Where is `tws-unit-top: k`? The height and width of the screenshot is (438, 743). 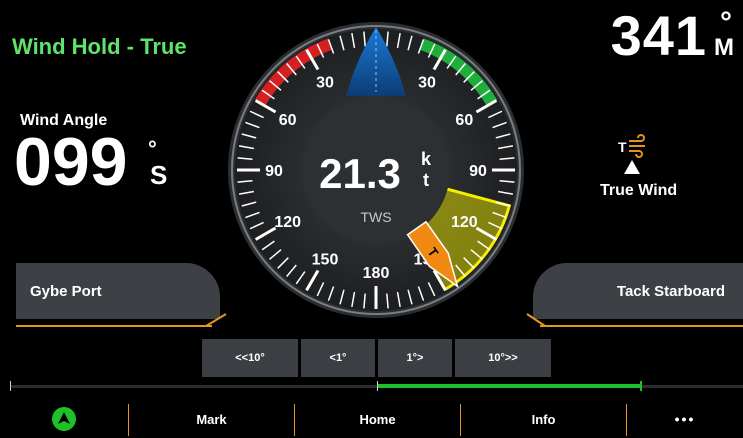 tws-unit-top: k is located at coordinates (426, 159).